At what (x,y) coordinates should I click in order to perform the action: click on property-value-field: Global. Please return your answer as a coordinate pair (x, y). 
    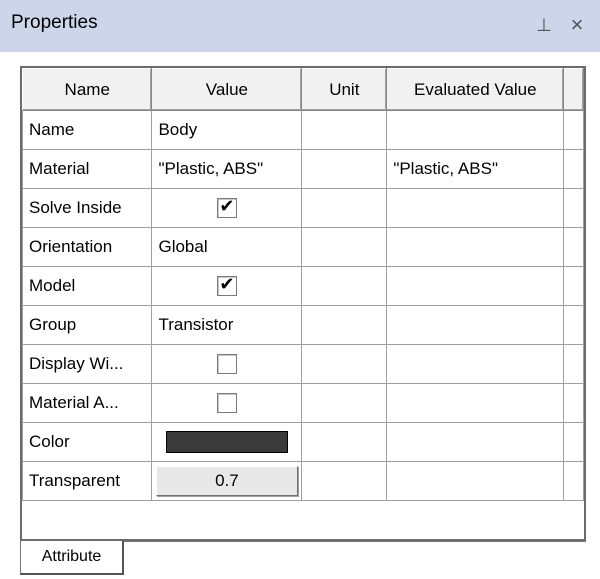
    Looking at the image, I should click on (227, 247).